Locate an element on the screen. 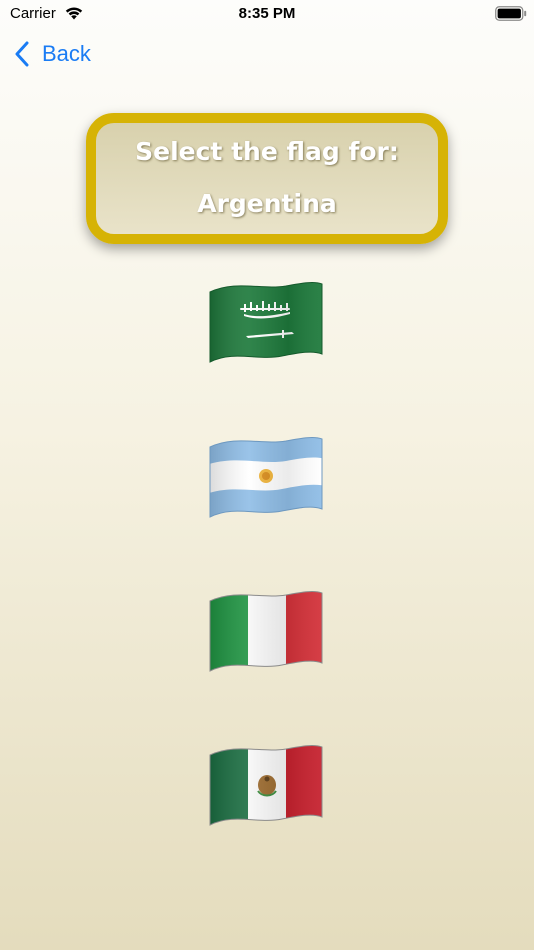 The width and height of the screenshot is (534, 950). flag-option-mexico is located at coordinates (266, 785).